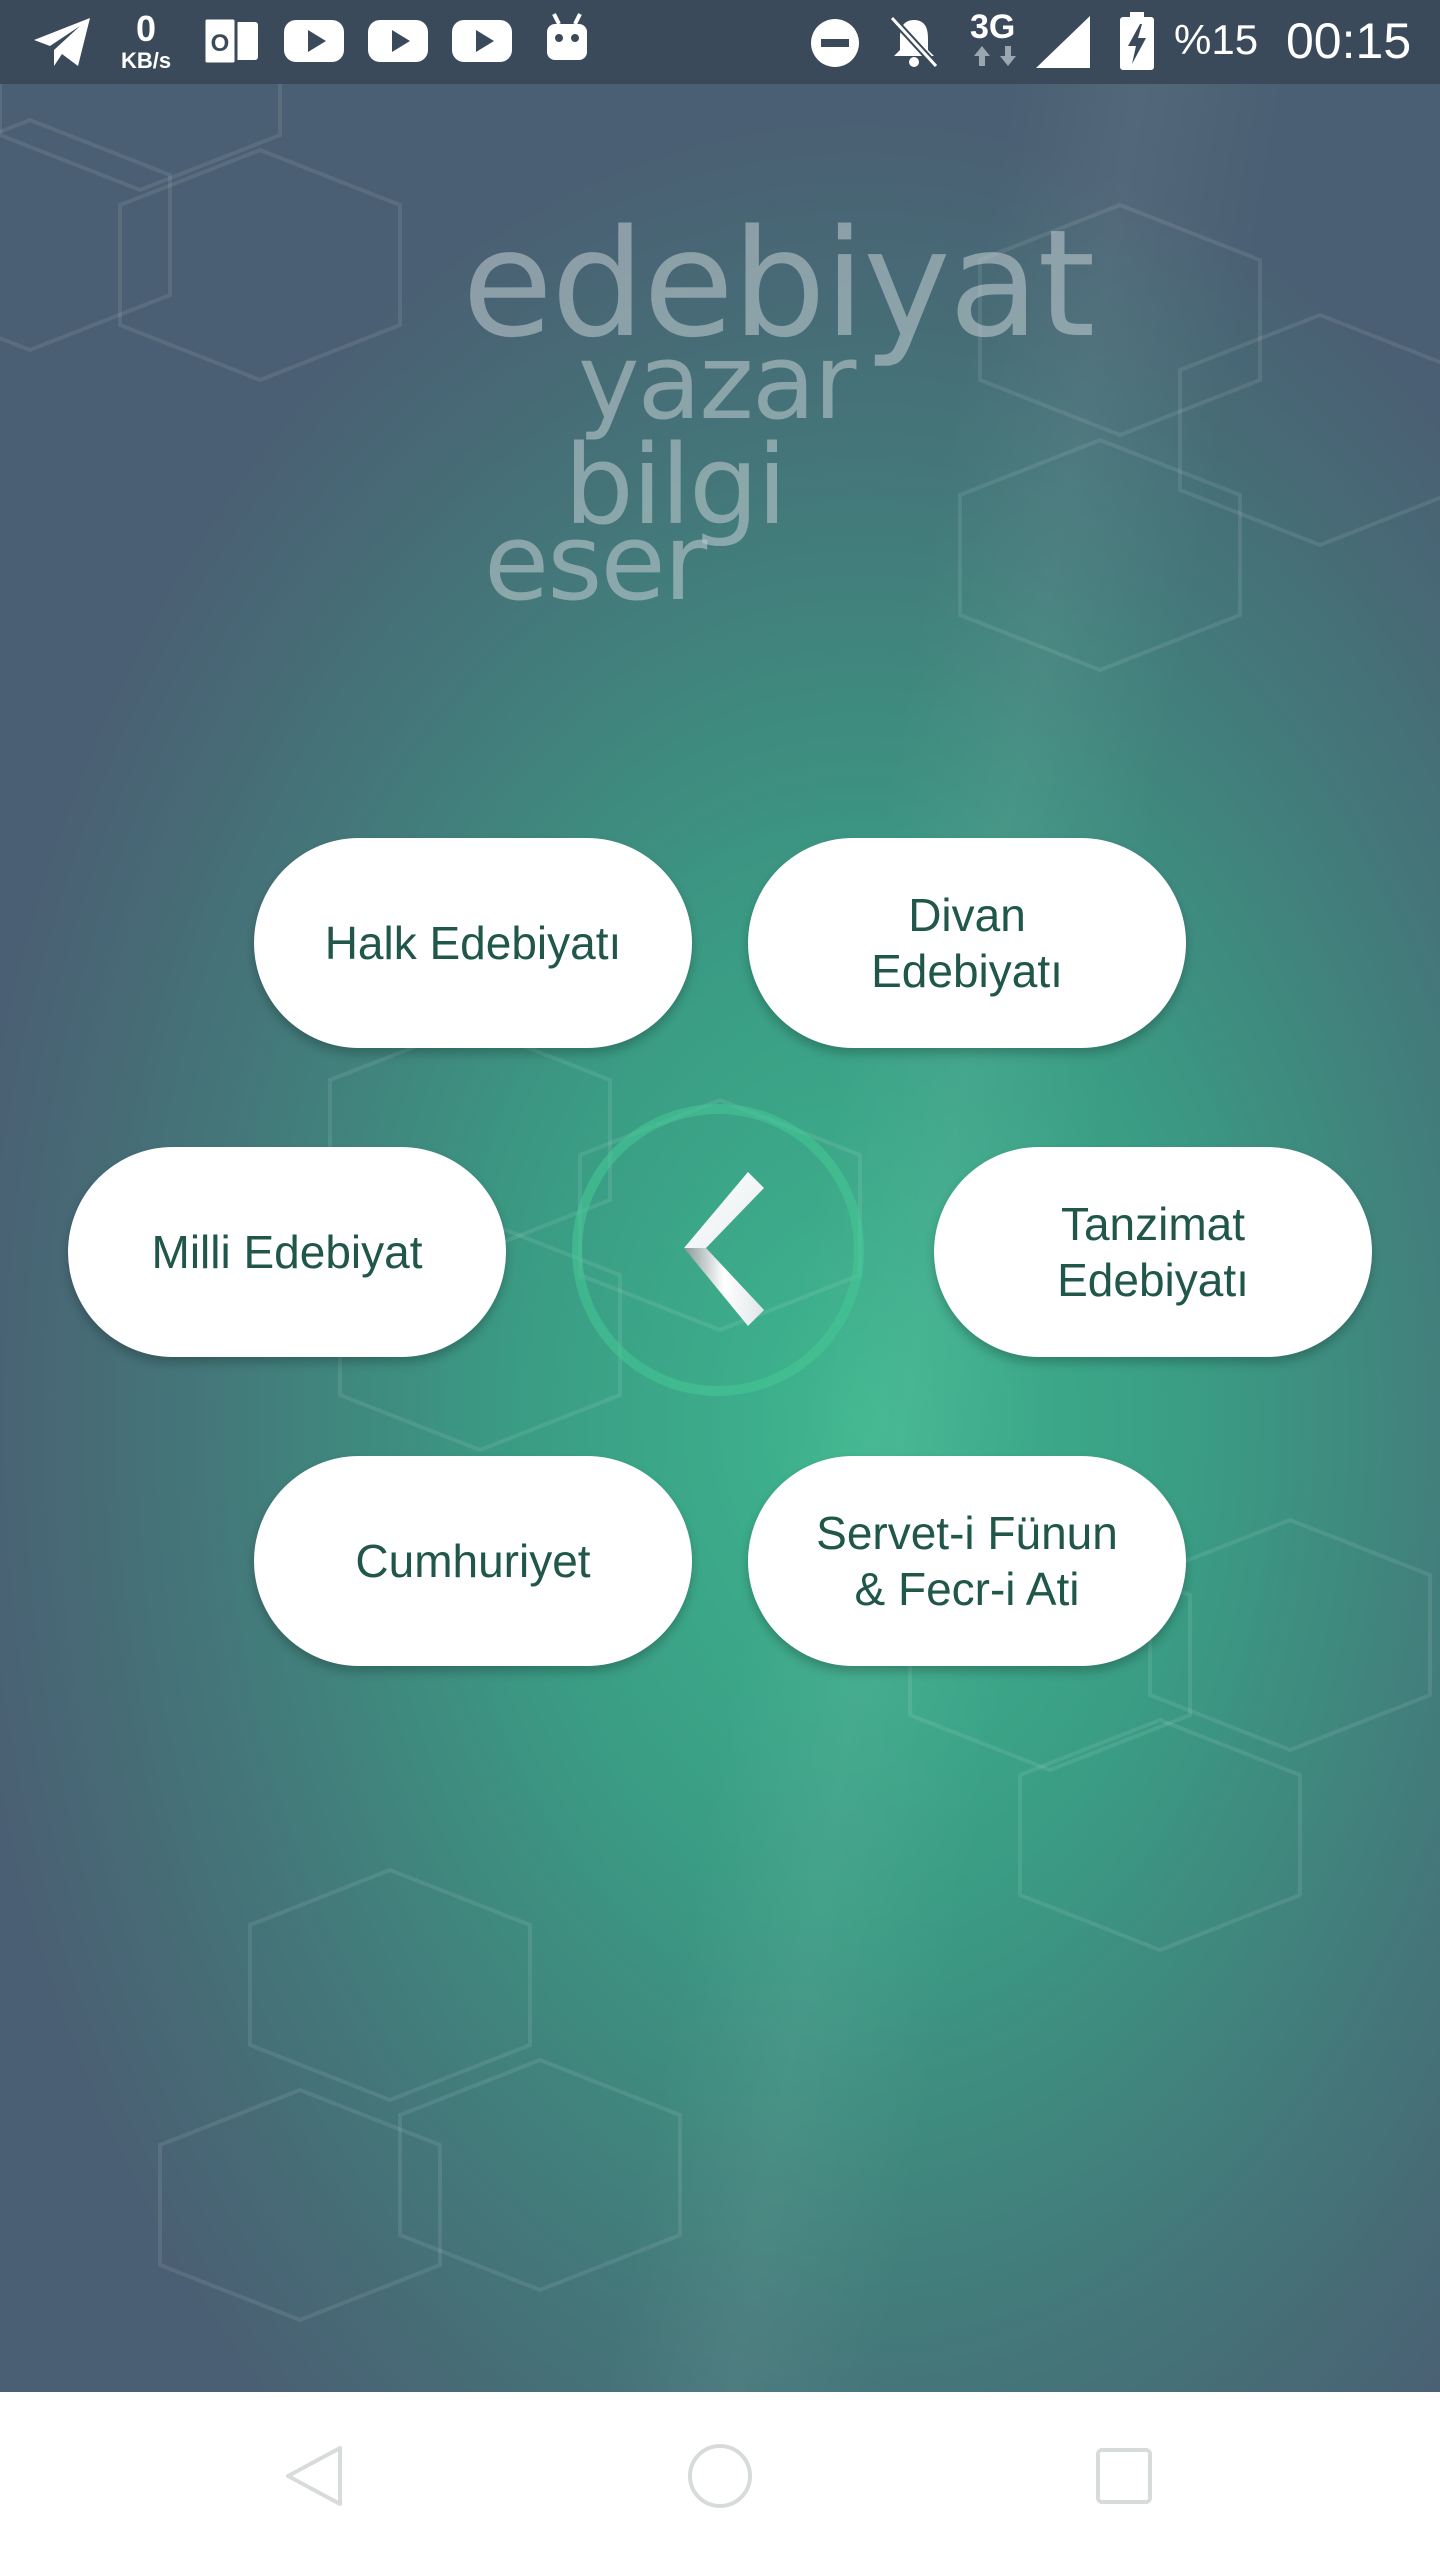  I want to click on halk-edebiyati-label: Halk Edebiyatı, so click(473, 943).